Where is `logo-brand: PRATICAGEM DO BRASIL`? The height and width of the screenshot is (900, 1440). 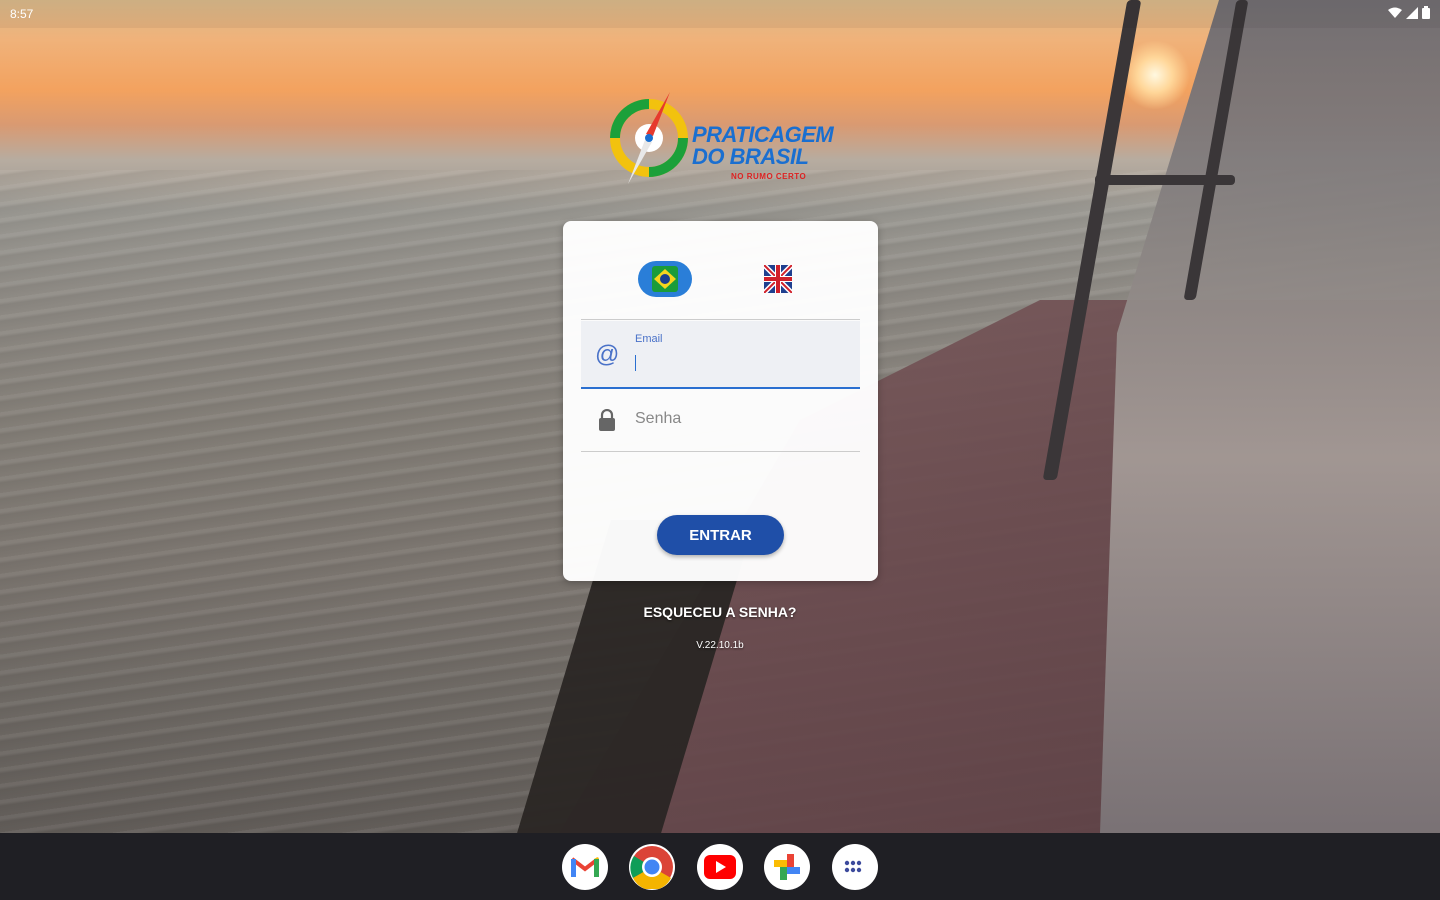 logo-brand: PRATICAGEM DO BRASIL is located at coordinates (763, 145).